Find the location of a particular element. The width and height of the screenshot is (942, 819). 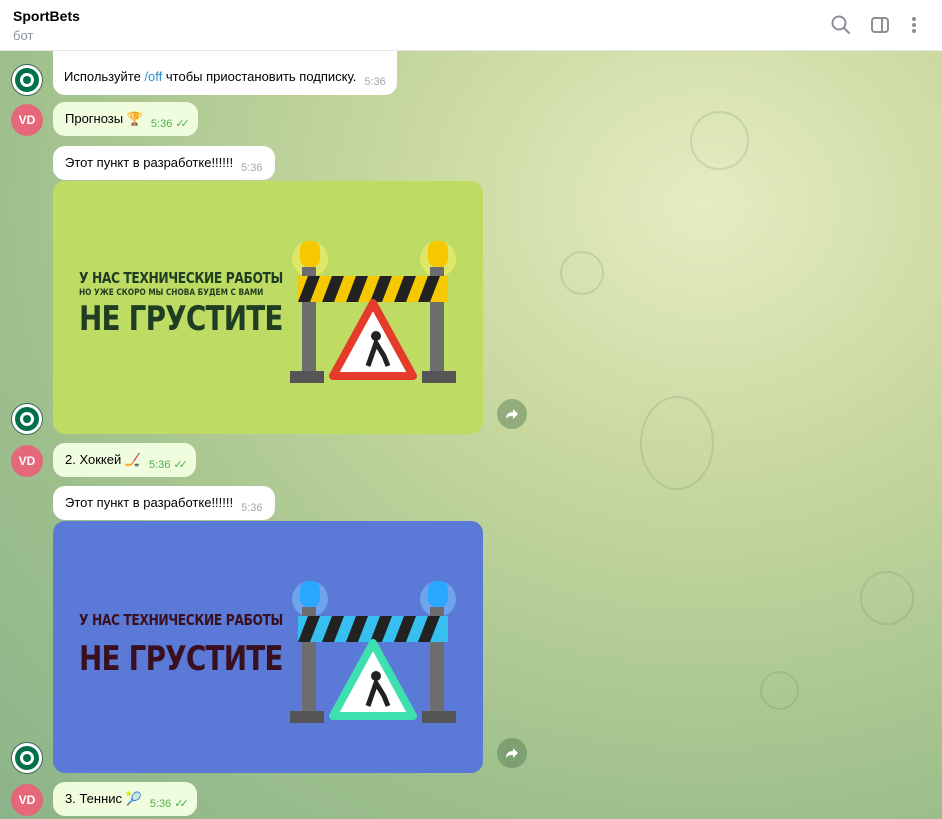

message-text: 3. Теннис 🎾 is located at coordinates (103, 798).